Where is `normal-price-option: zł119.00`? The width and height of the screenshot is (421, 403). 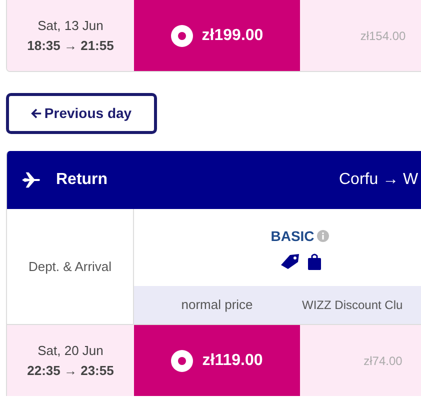
normal-price-option: zł119.00 is located at coordinates (217, 360).